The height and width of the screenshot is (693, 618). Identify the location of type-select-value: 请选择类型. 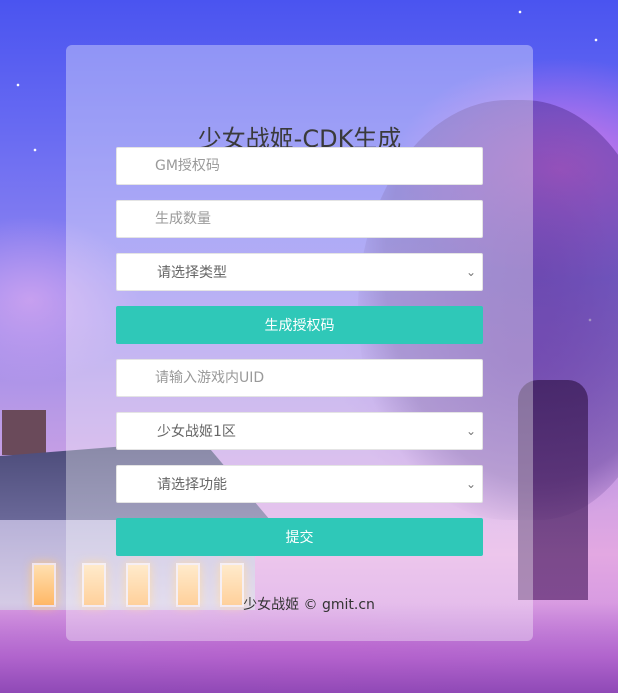
(192, 273).